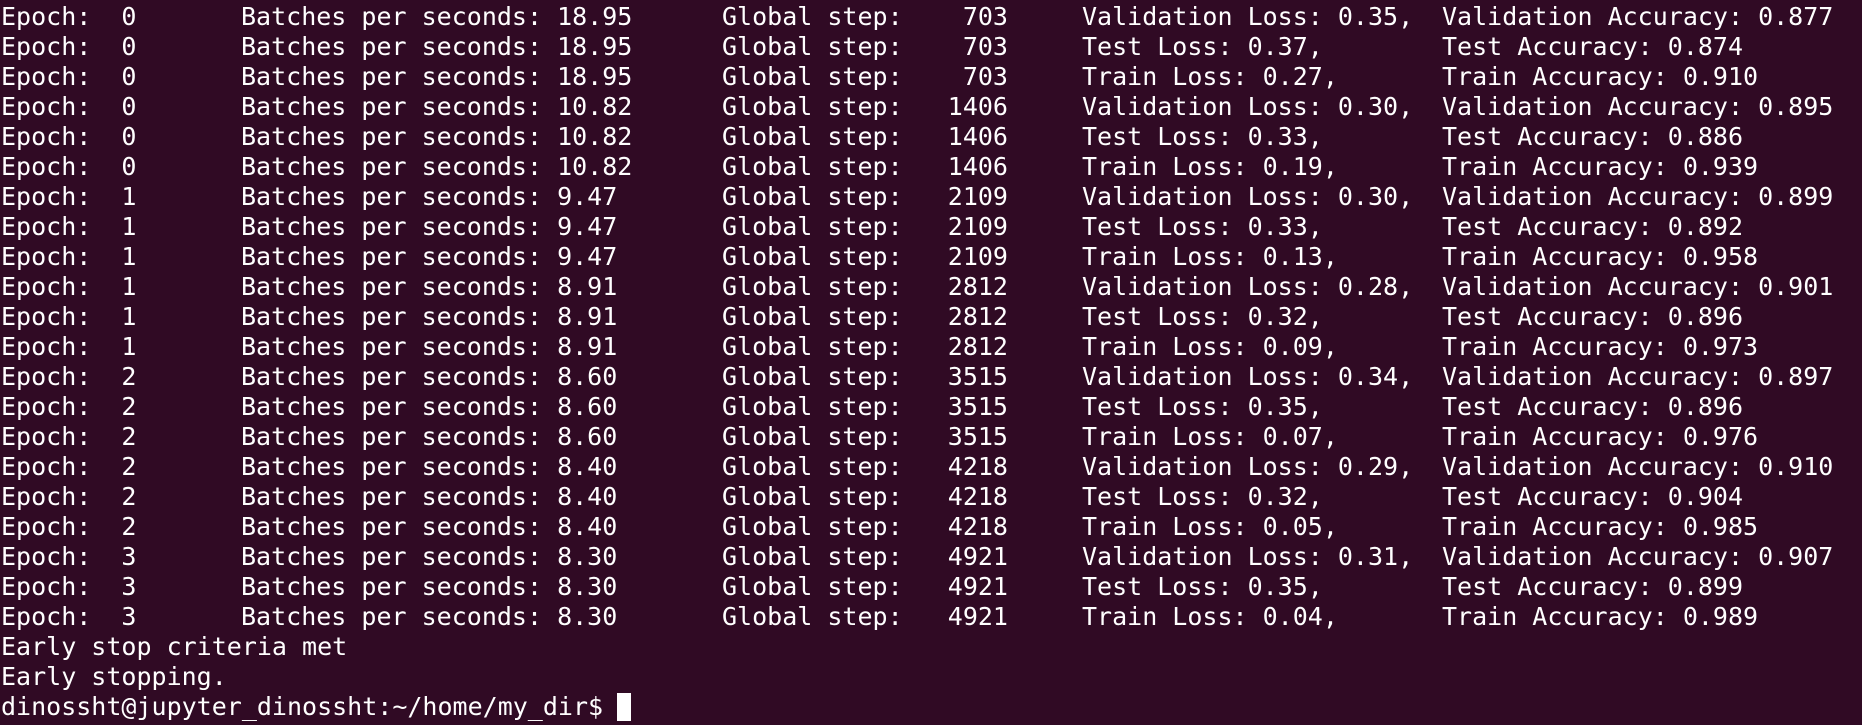 The width and height of the screenshot is (1862, 725). I want to click on accuracy-field: Test Accuracy: 0.886, so click(1593, 136).